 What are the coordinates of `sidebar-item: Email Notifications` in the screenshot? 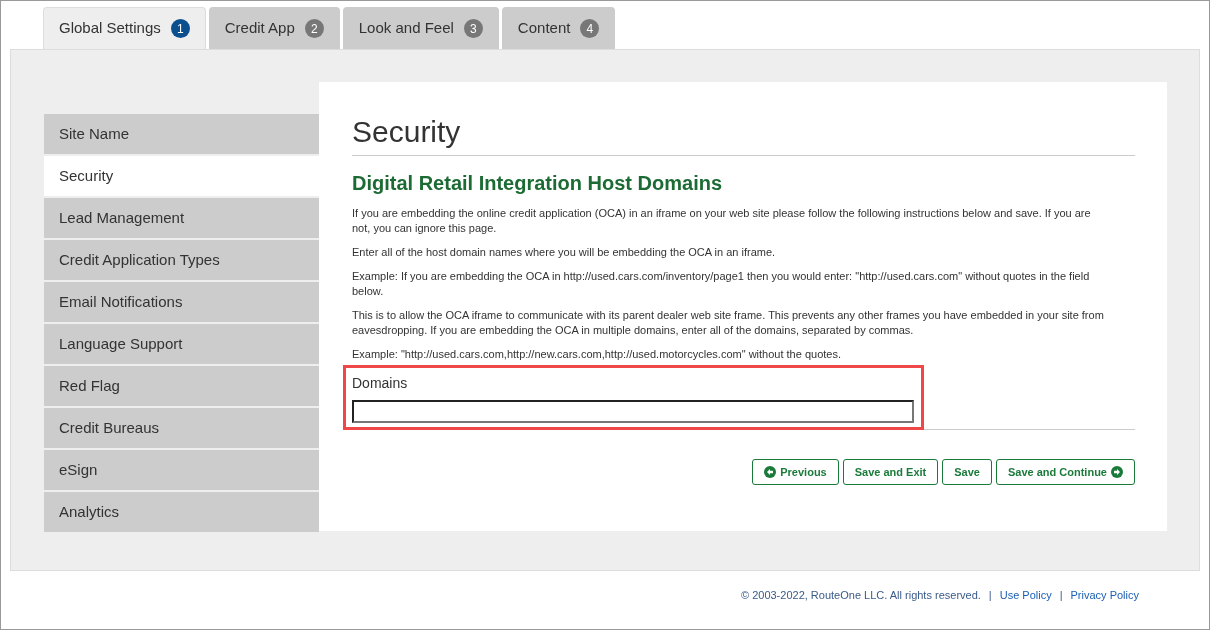 It's located at (181, 302).